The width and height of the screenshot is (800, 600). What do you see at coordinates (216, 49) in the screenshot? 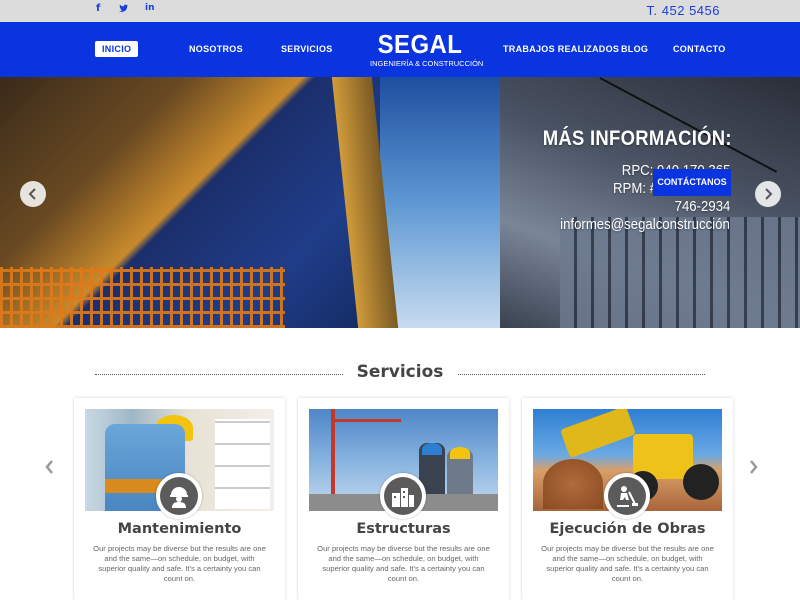
I see `nav-item-nosotros: NOSOTROS` at bounding box center [216, 49].